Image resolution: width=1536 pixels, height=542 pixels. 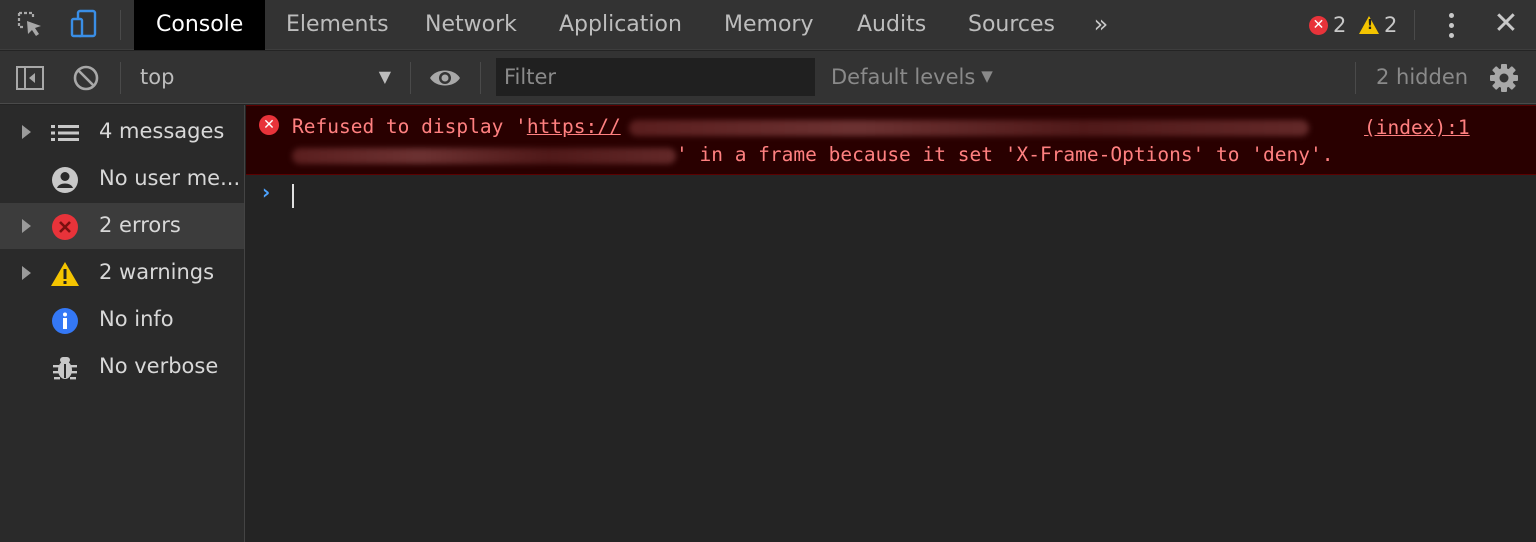 What do you see at coordinates (337, 25) in the screenshot?
I see `tab-elements: Elements` at bounding box center [337, 25].